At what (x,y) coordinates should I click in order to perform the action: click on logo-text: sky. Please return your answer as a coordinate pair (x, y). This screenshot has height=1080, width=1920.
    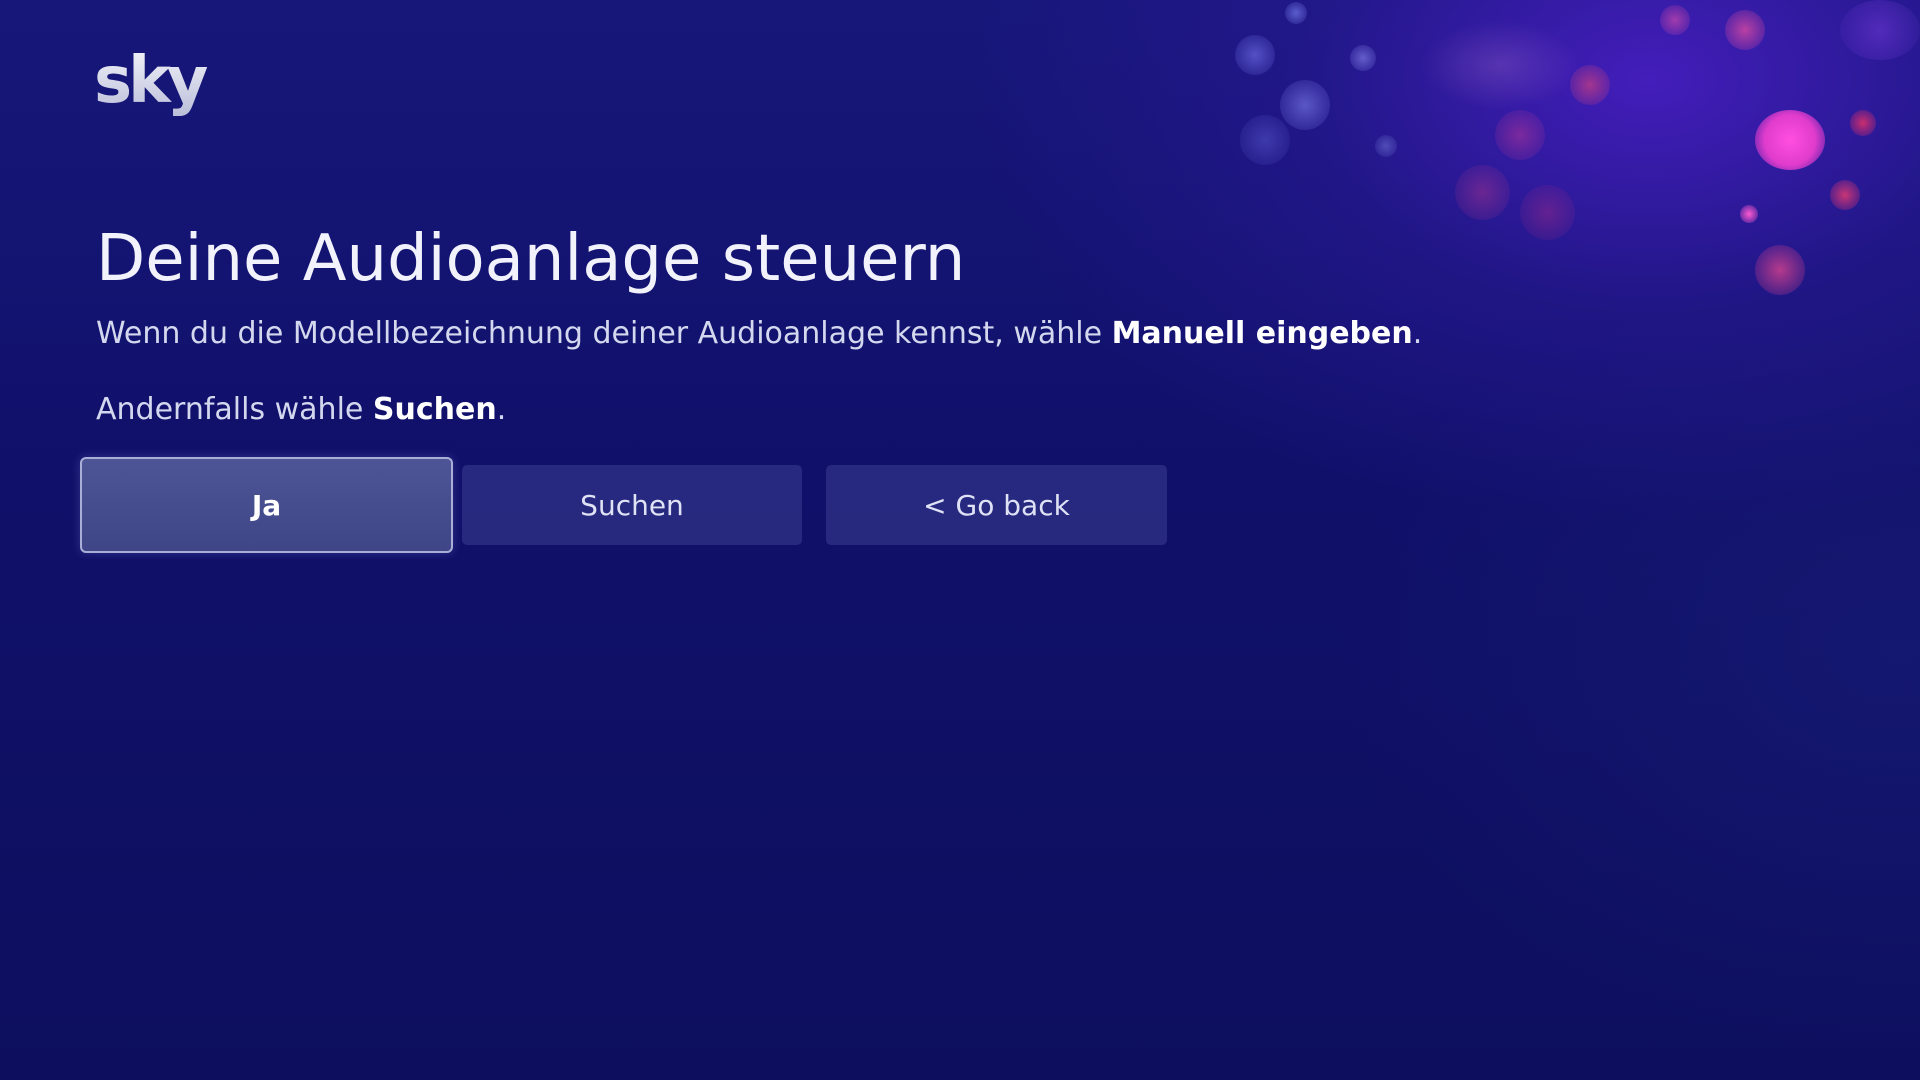
    Looking at the image, I should click on (151, 81).